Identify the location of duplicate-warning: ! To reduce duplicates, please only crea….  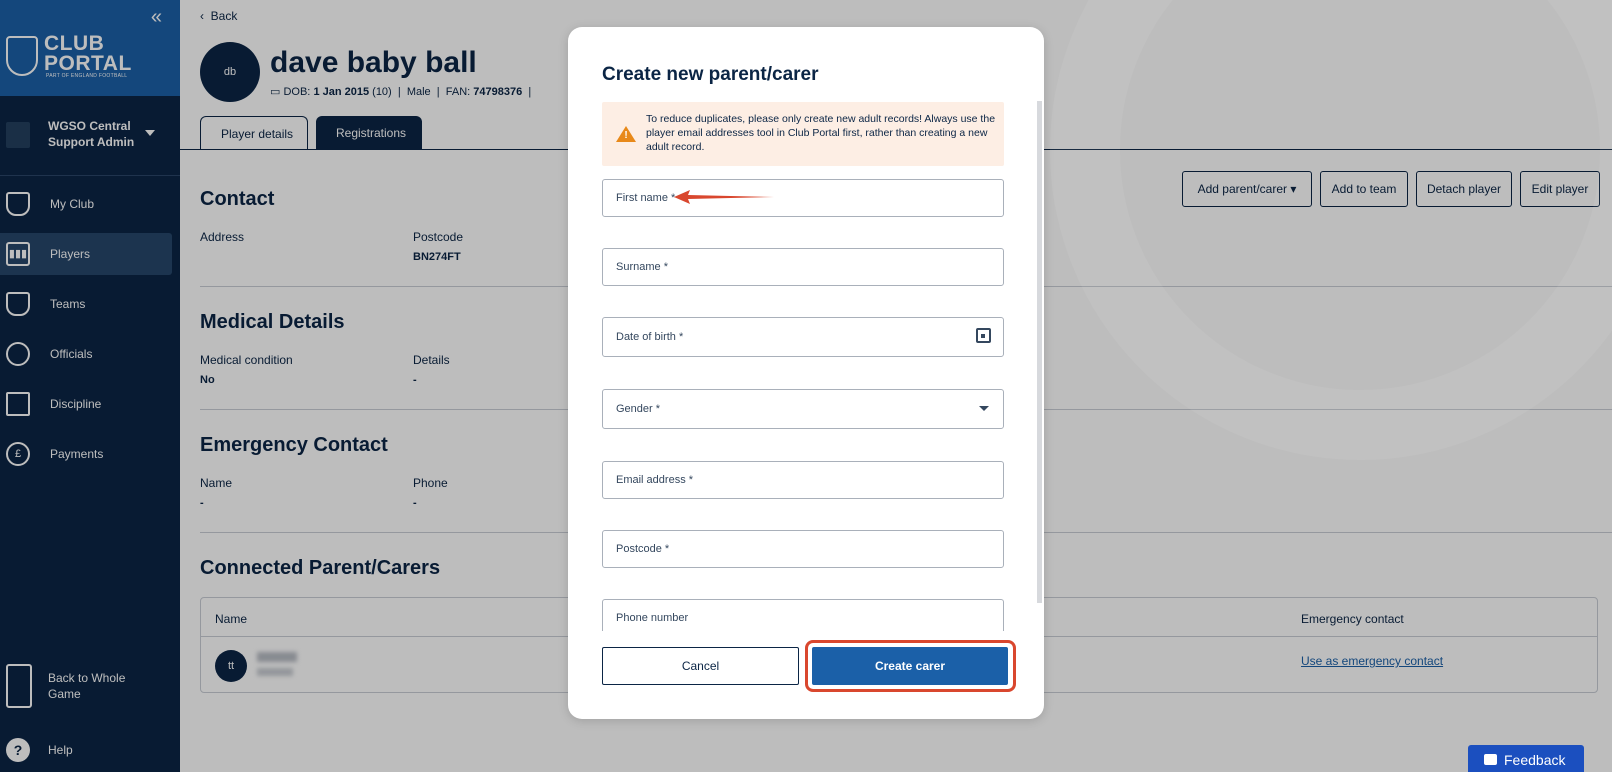
(803, 134).